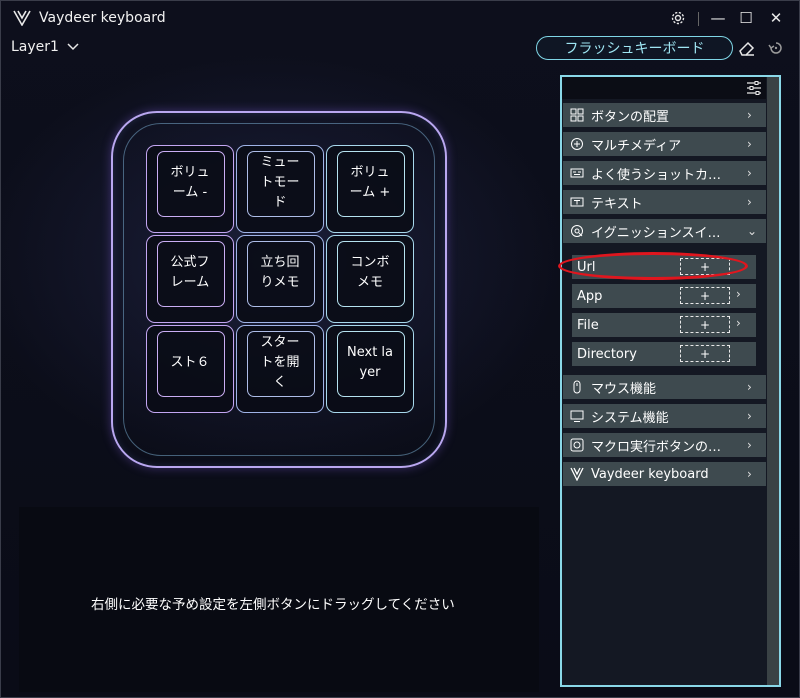 The width and height of the screenshot is (800, 698). What do you see at coordinates (664, 325) in the screenshot?
I see `preset-file: File + ›` at bounding box center [664, 325].